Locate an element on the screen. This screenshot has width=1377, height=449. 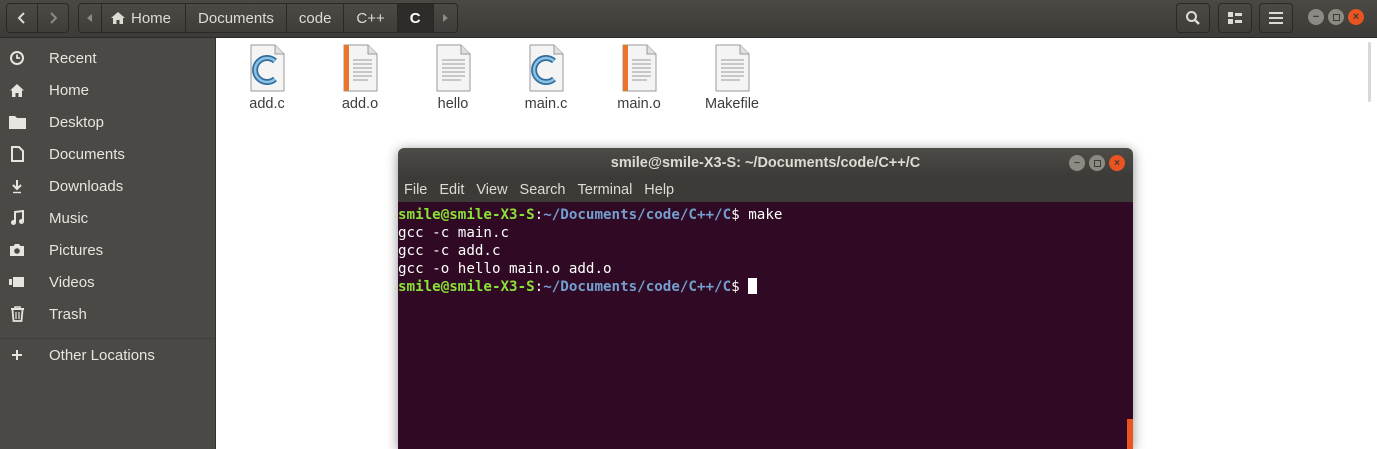
terminal-menubar: File Edit View Search Terminal Help is located at coordinates (765, 190).